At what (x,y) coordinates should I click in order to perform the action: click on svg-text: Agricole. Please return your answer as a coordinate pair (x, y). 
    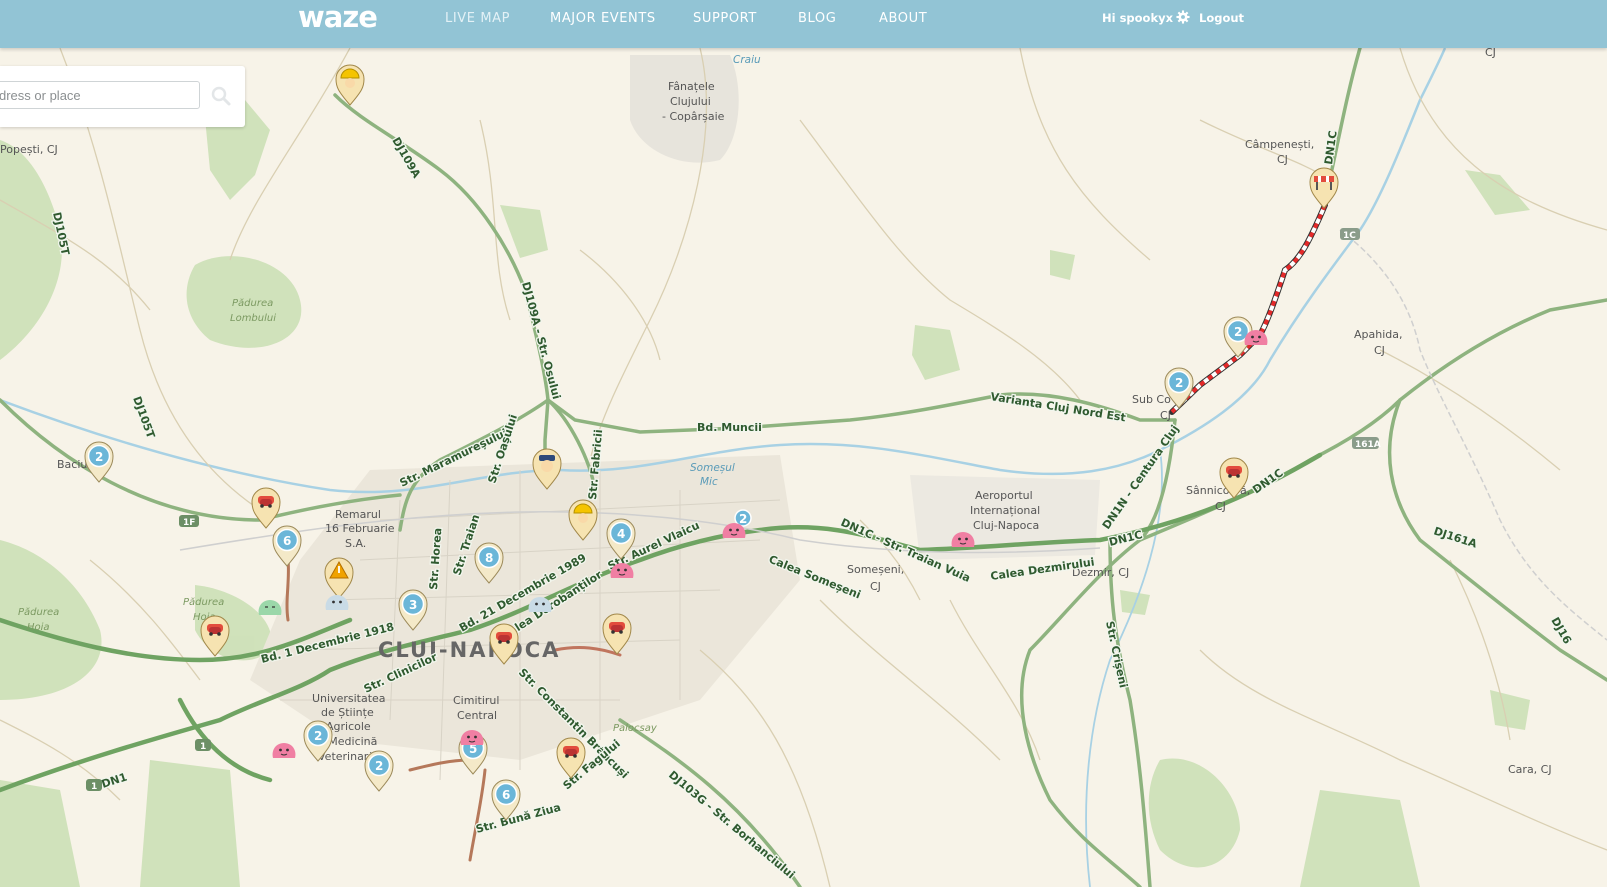
    Looking at the image, I should click on (348, 726).